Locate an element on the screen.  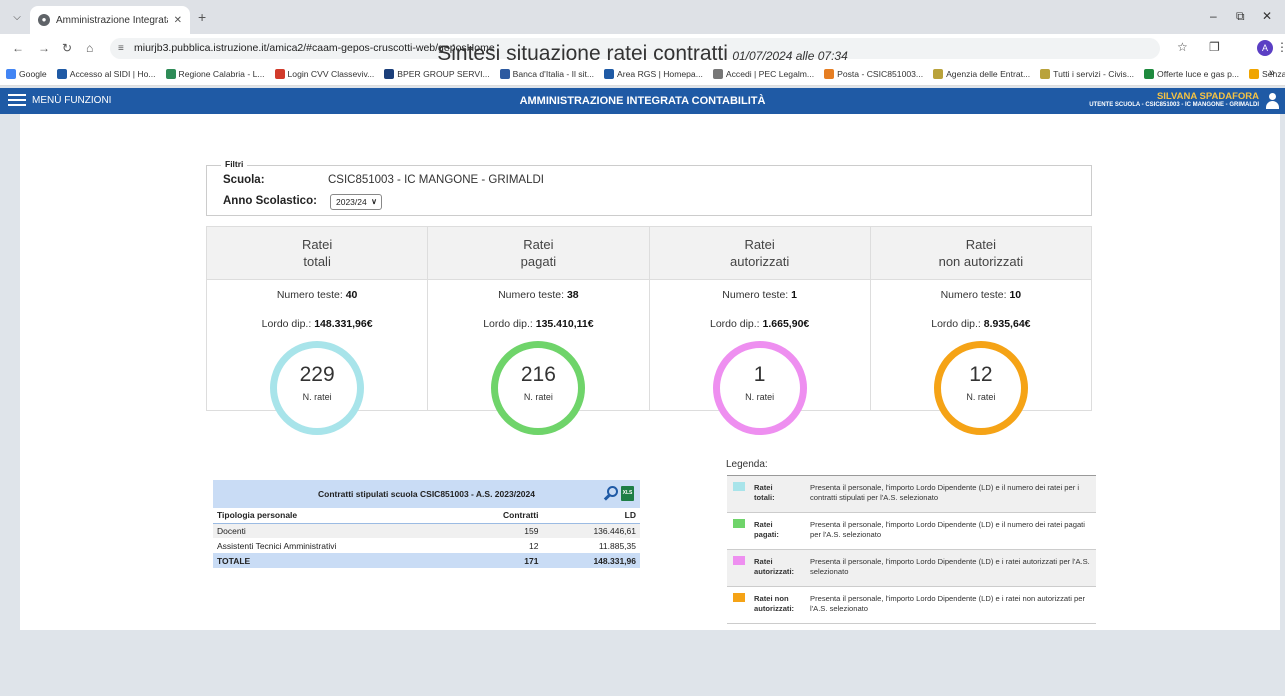
lordo-value: 1.665,90€ is located at coordinates (786, 324).